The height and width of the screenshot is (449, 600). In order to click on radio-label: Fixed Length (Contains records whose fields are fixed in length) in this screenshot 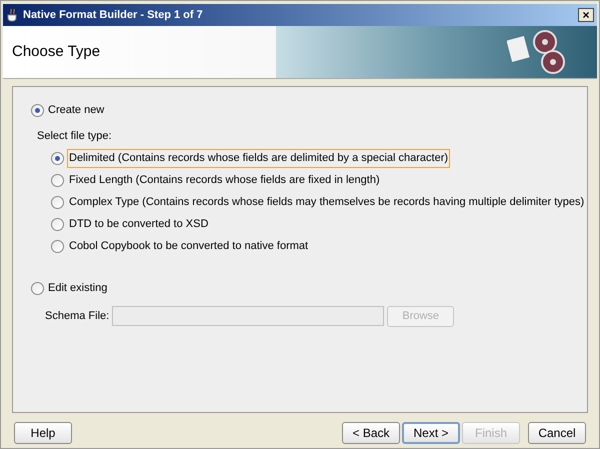, I will do `click(224, 180)`.